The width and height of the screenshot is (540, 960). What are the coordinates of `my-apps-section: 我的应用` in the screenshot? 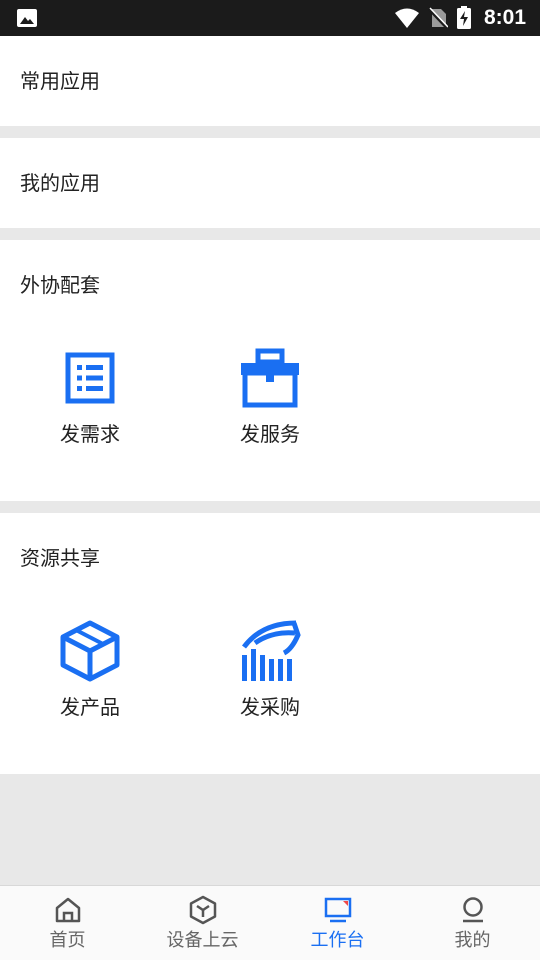 It's located at (270, 183).